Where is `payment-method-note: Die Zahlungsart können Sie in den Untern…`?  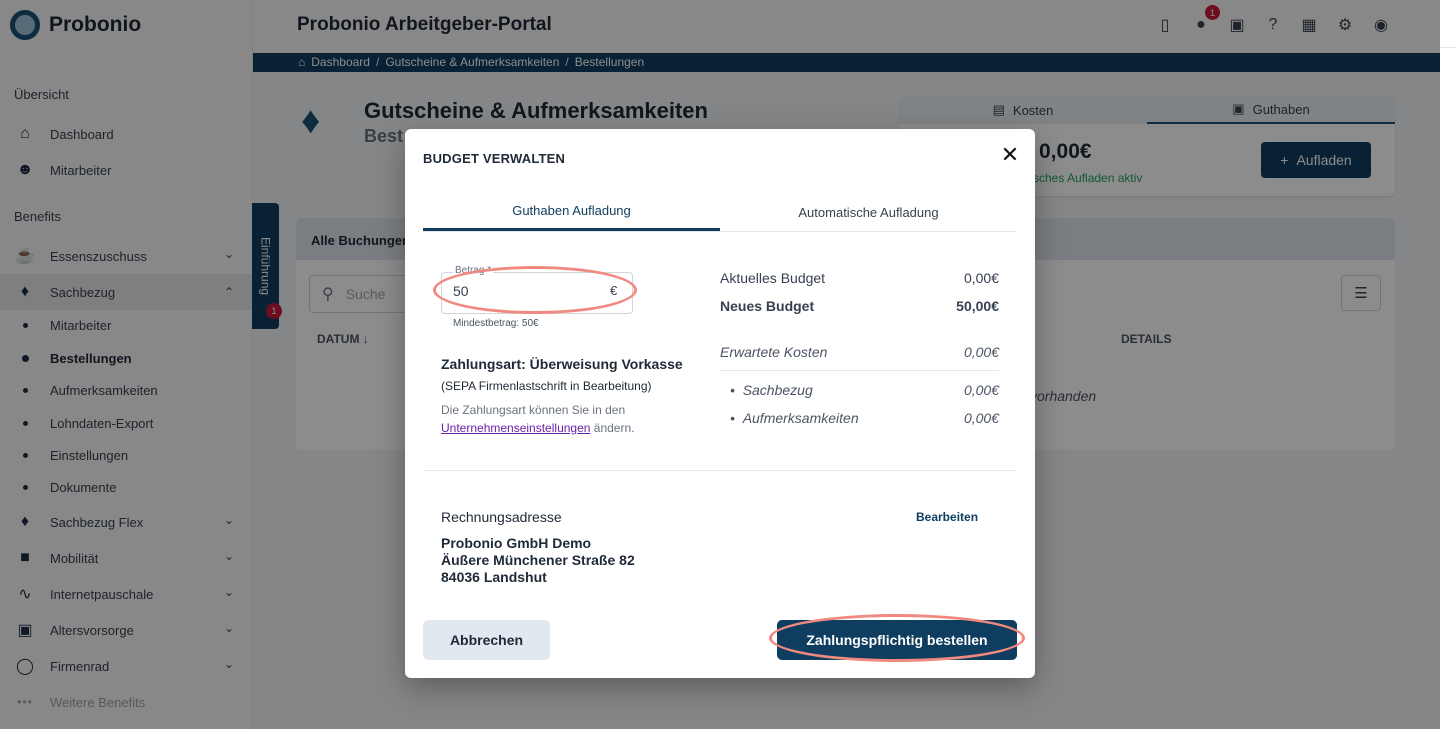 payment-method-note: Die Zahlungsart können Sie in den Untern… is located at coordinates (566, 419).